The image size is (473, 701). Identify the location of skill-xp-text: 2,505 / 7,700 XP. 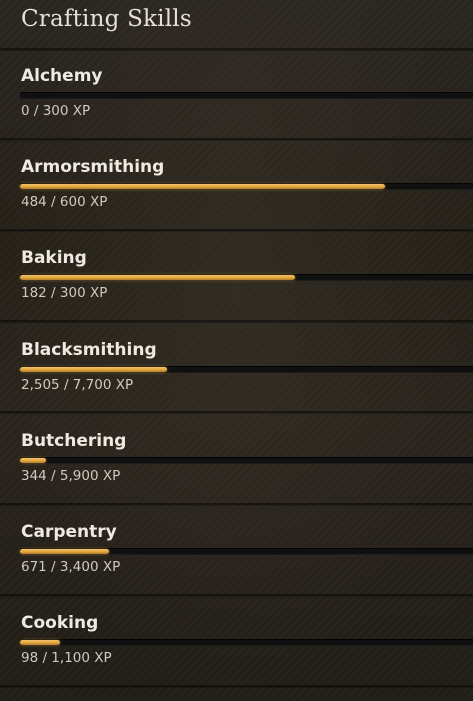
(77, 385).